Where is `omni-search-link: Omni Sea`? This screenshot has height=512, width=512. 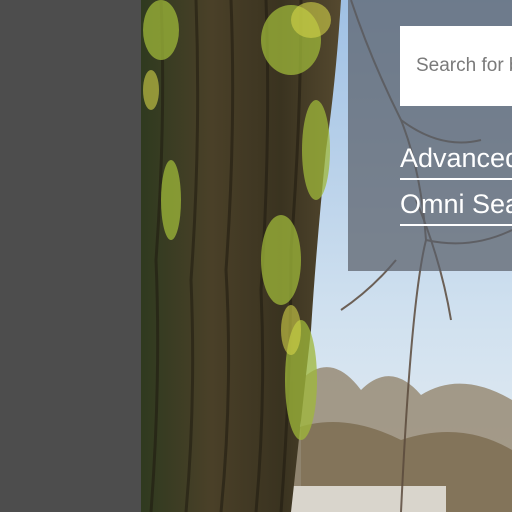 omni-search-link: Omni Sea is located at coordinates (456, 206).